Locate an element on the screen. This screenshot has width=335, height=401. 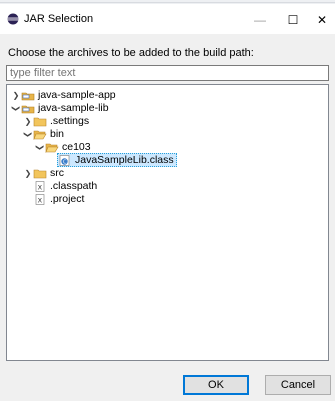
class-file-icon: C is located at coordinates (64, 160).